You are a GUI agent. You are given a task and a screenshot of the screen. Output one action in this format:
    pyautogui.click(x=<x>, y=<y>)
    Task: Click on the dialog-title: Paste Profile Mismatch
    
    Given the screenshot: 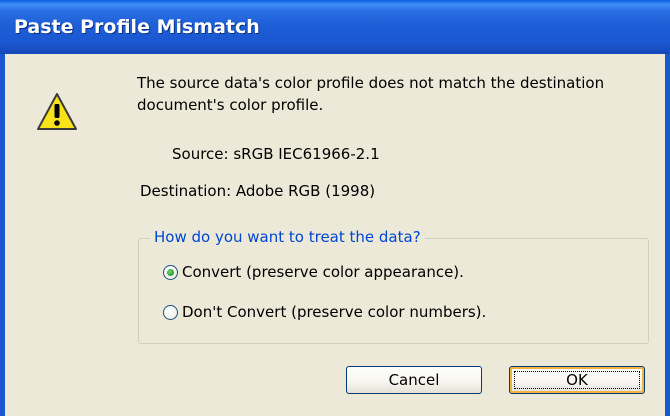 What is the action you would take?
    pyautogui.click(x=137, y=27)
    